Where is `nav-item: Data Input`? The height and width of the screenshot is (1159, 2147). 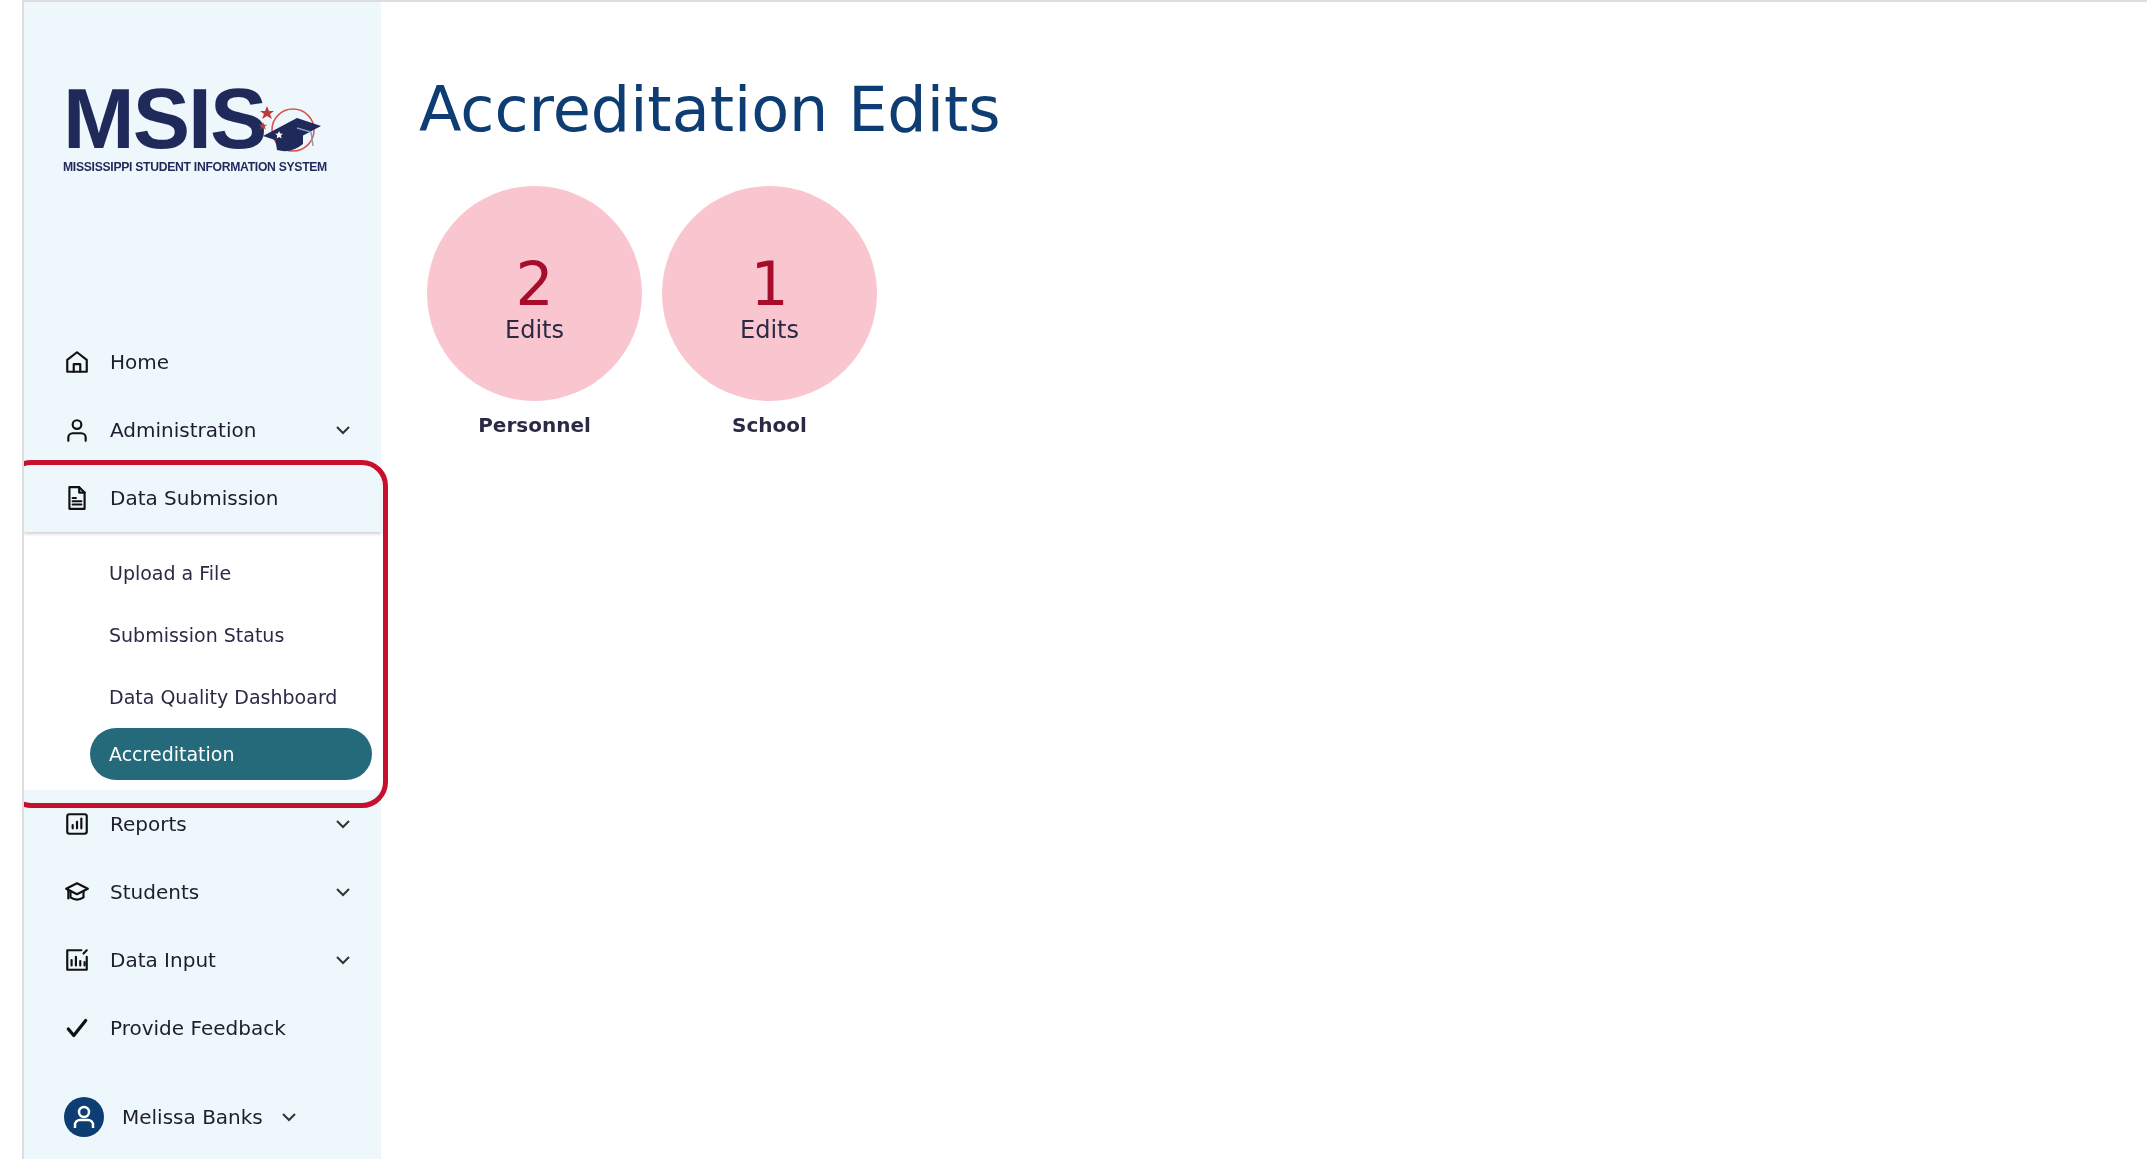 nav-item: Data Input is located at coordinates (202, 960).